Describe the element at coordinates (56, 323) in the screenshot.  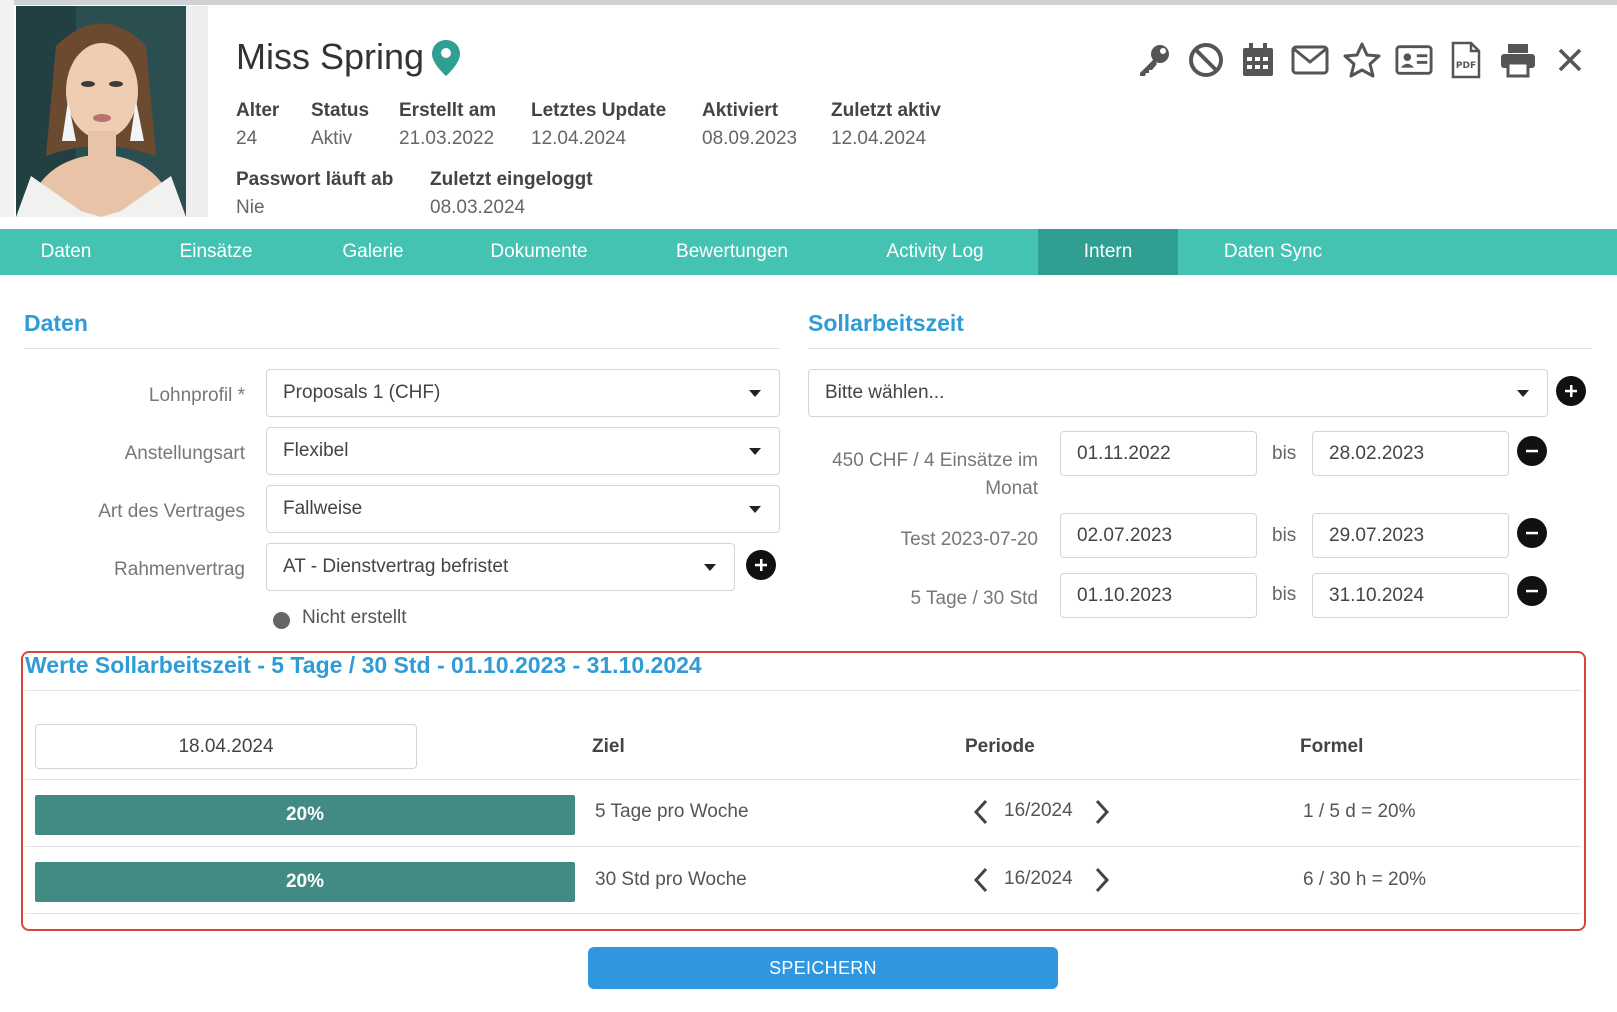
I see `section-title-daten: Daten` at that location.